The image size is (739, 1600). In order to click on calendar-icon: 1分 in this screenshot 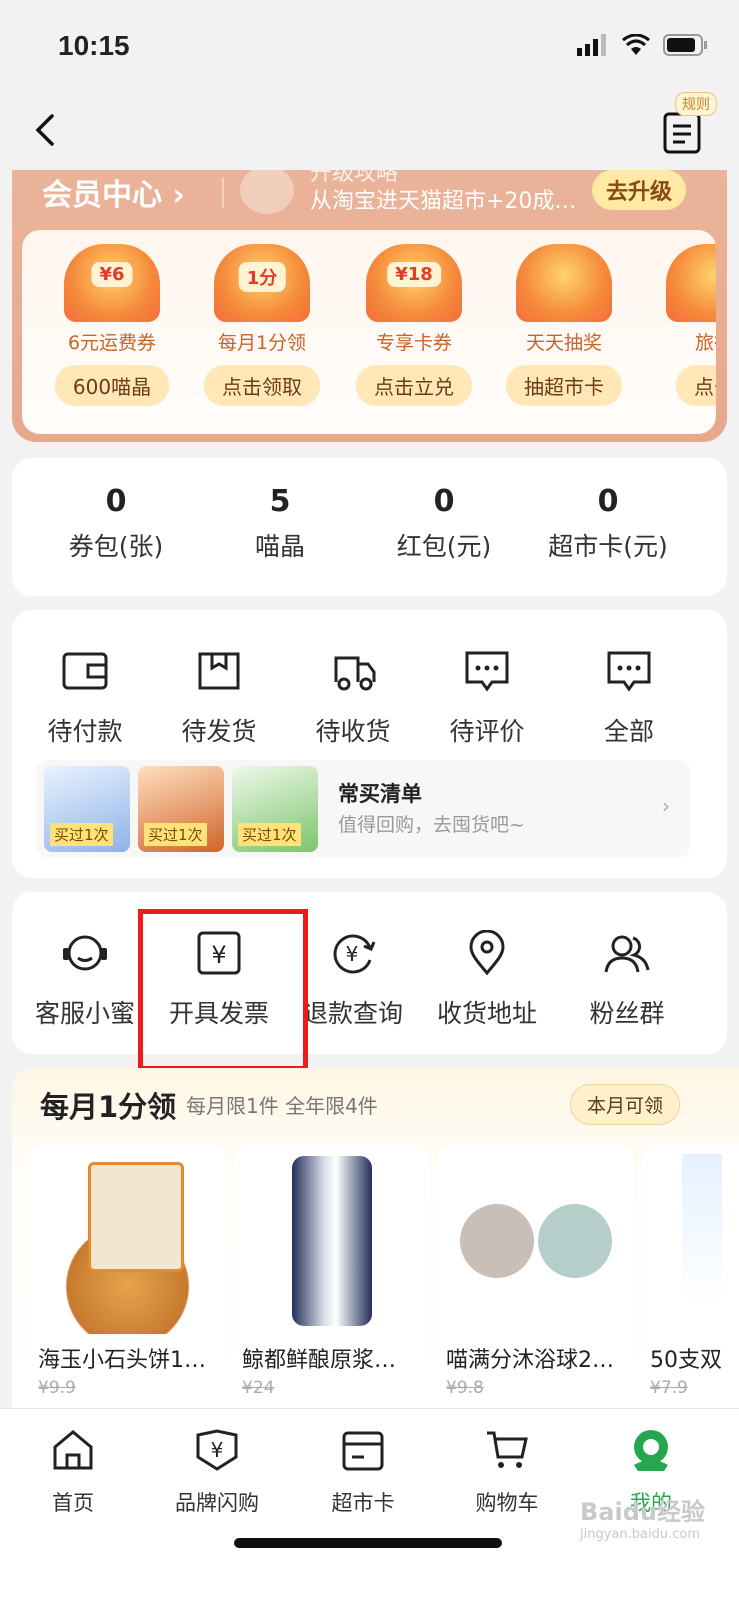, I will do `click(262, 283)`.